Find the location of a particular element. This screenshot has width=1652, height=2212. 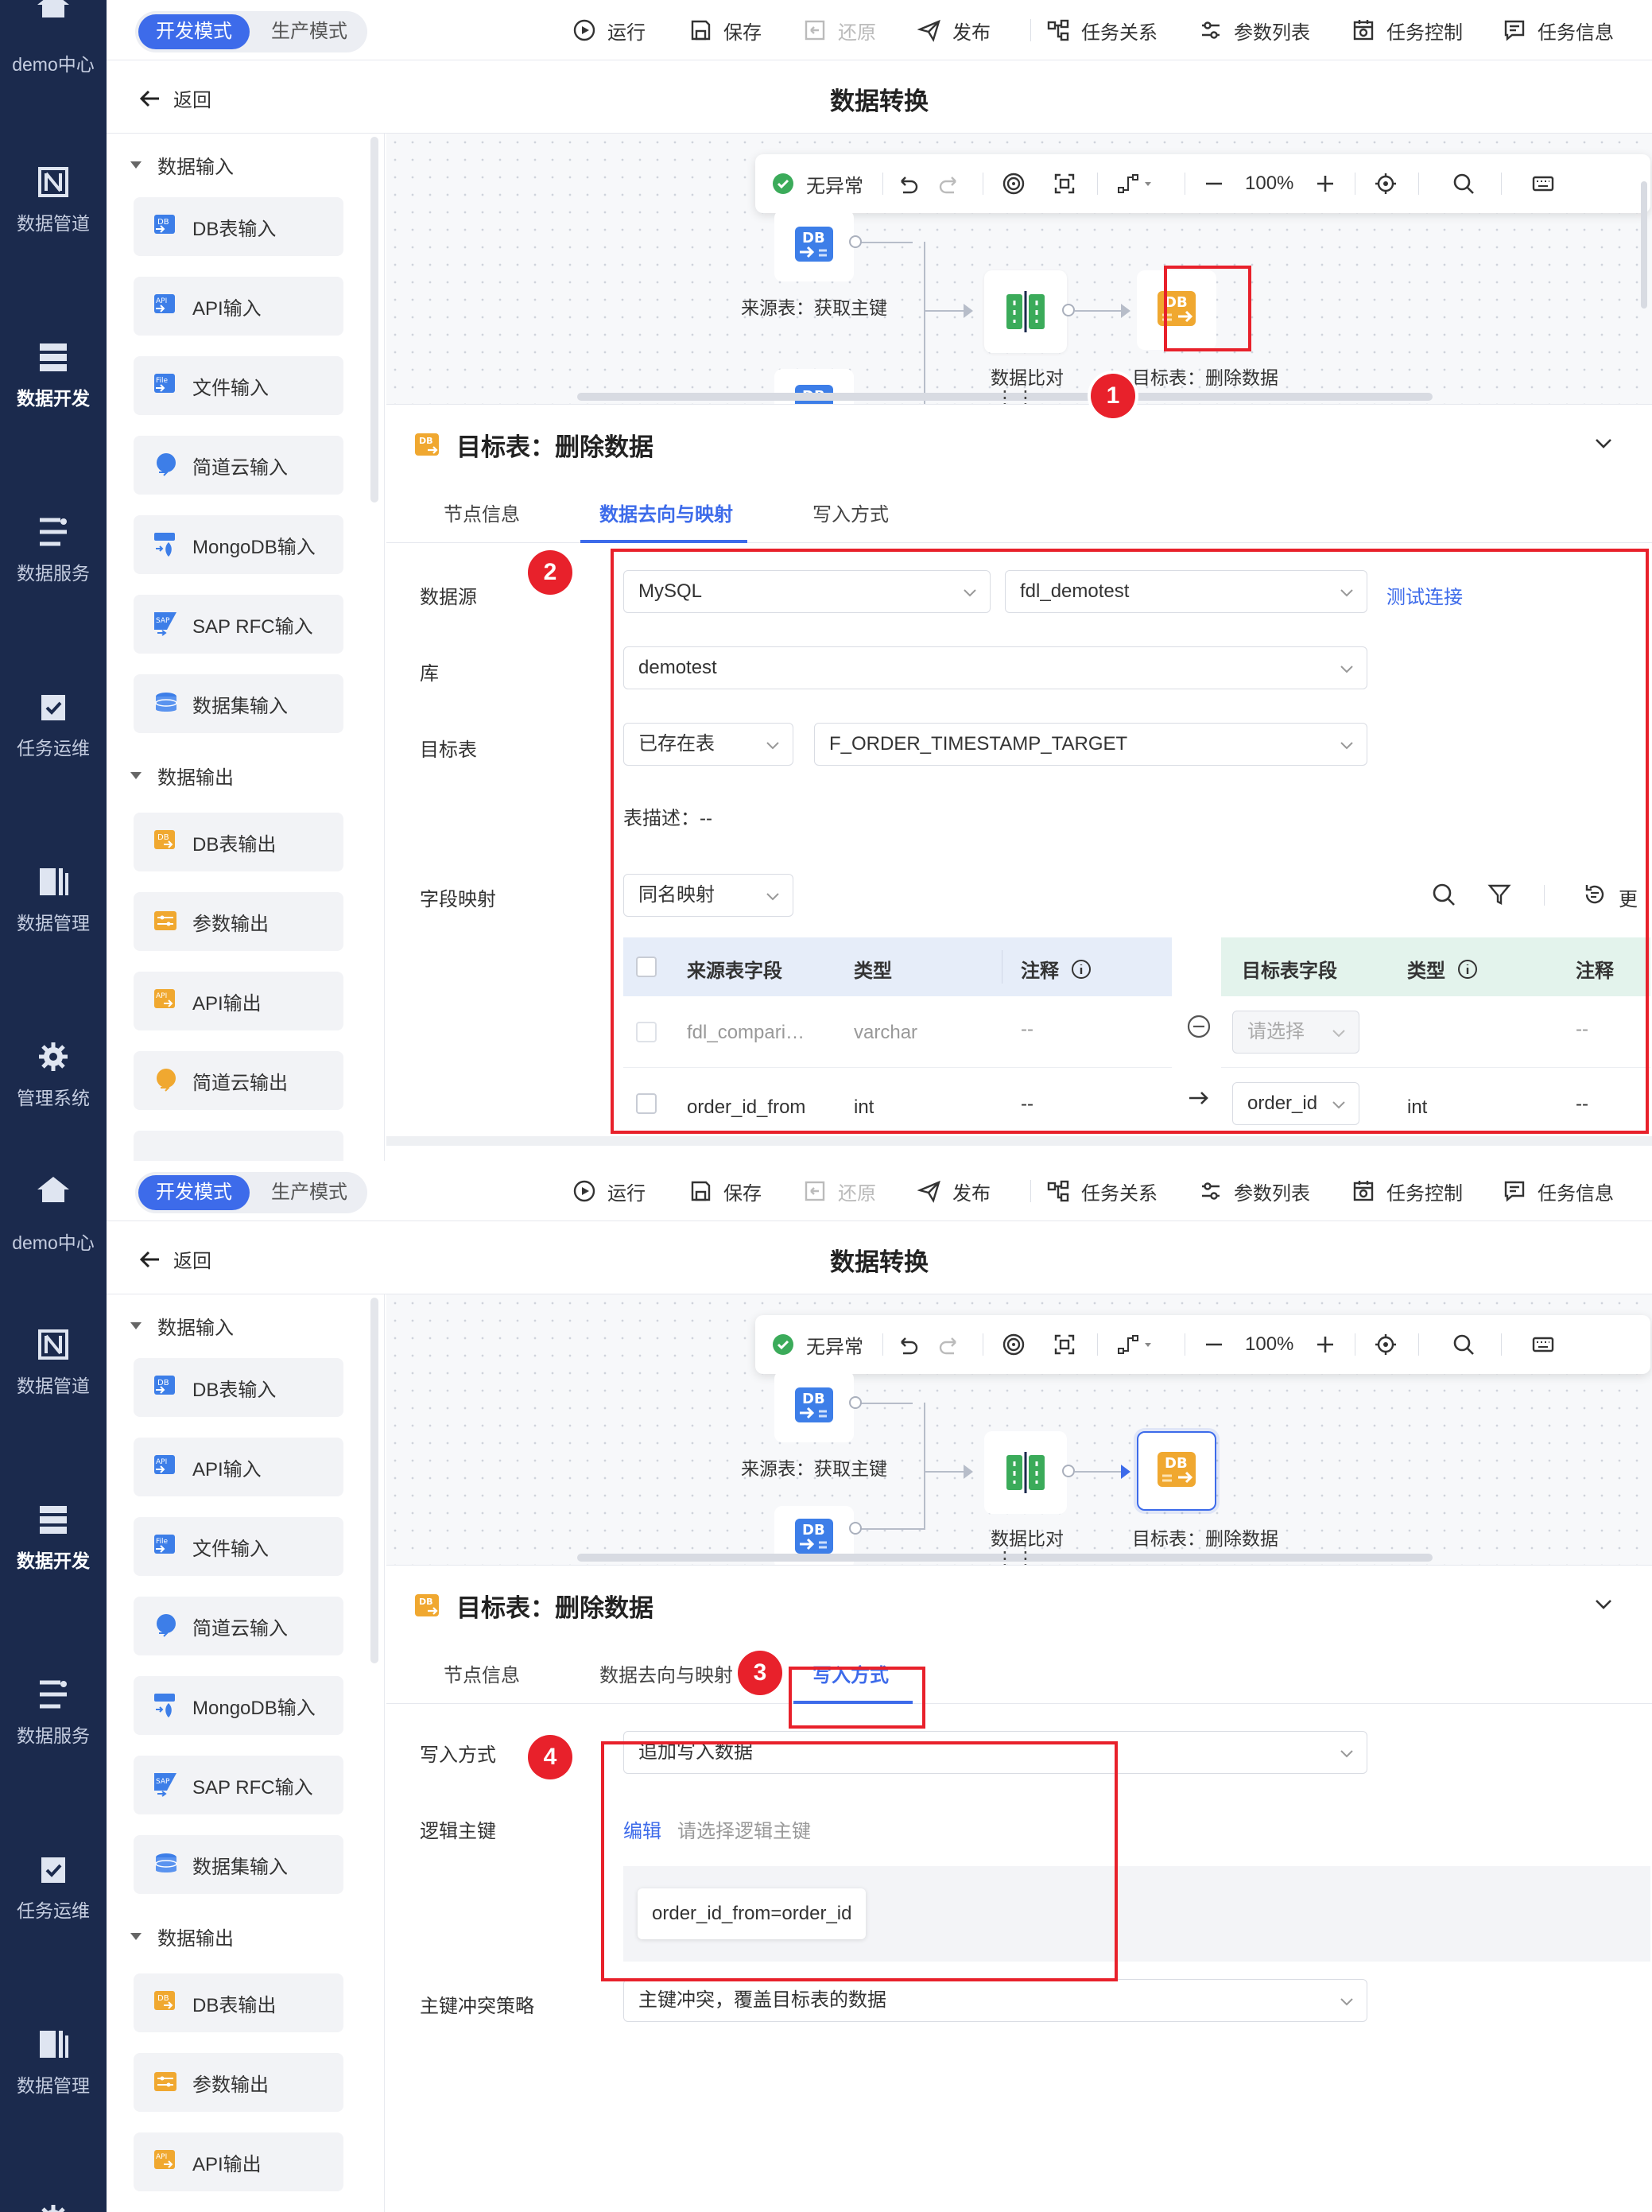

datasource-conn-select: fdl_demotest is located at coordinates (1186, 591).